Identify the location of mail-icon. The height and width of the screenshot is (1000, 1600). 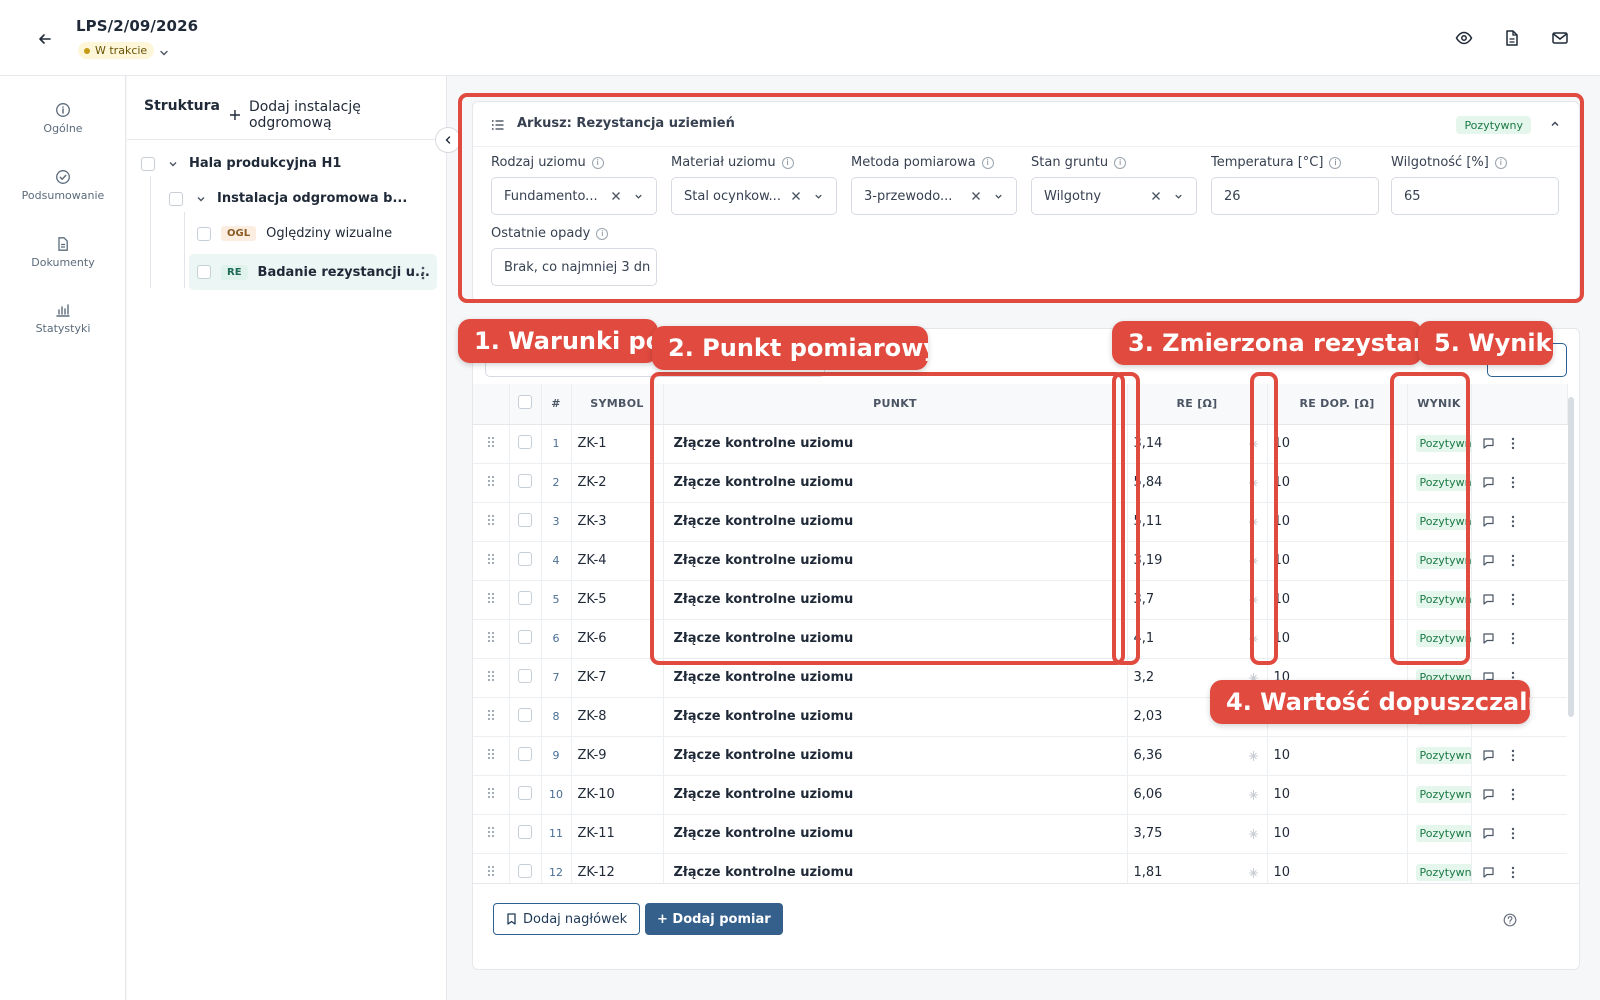
(1560, 38).